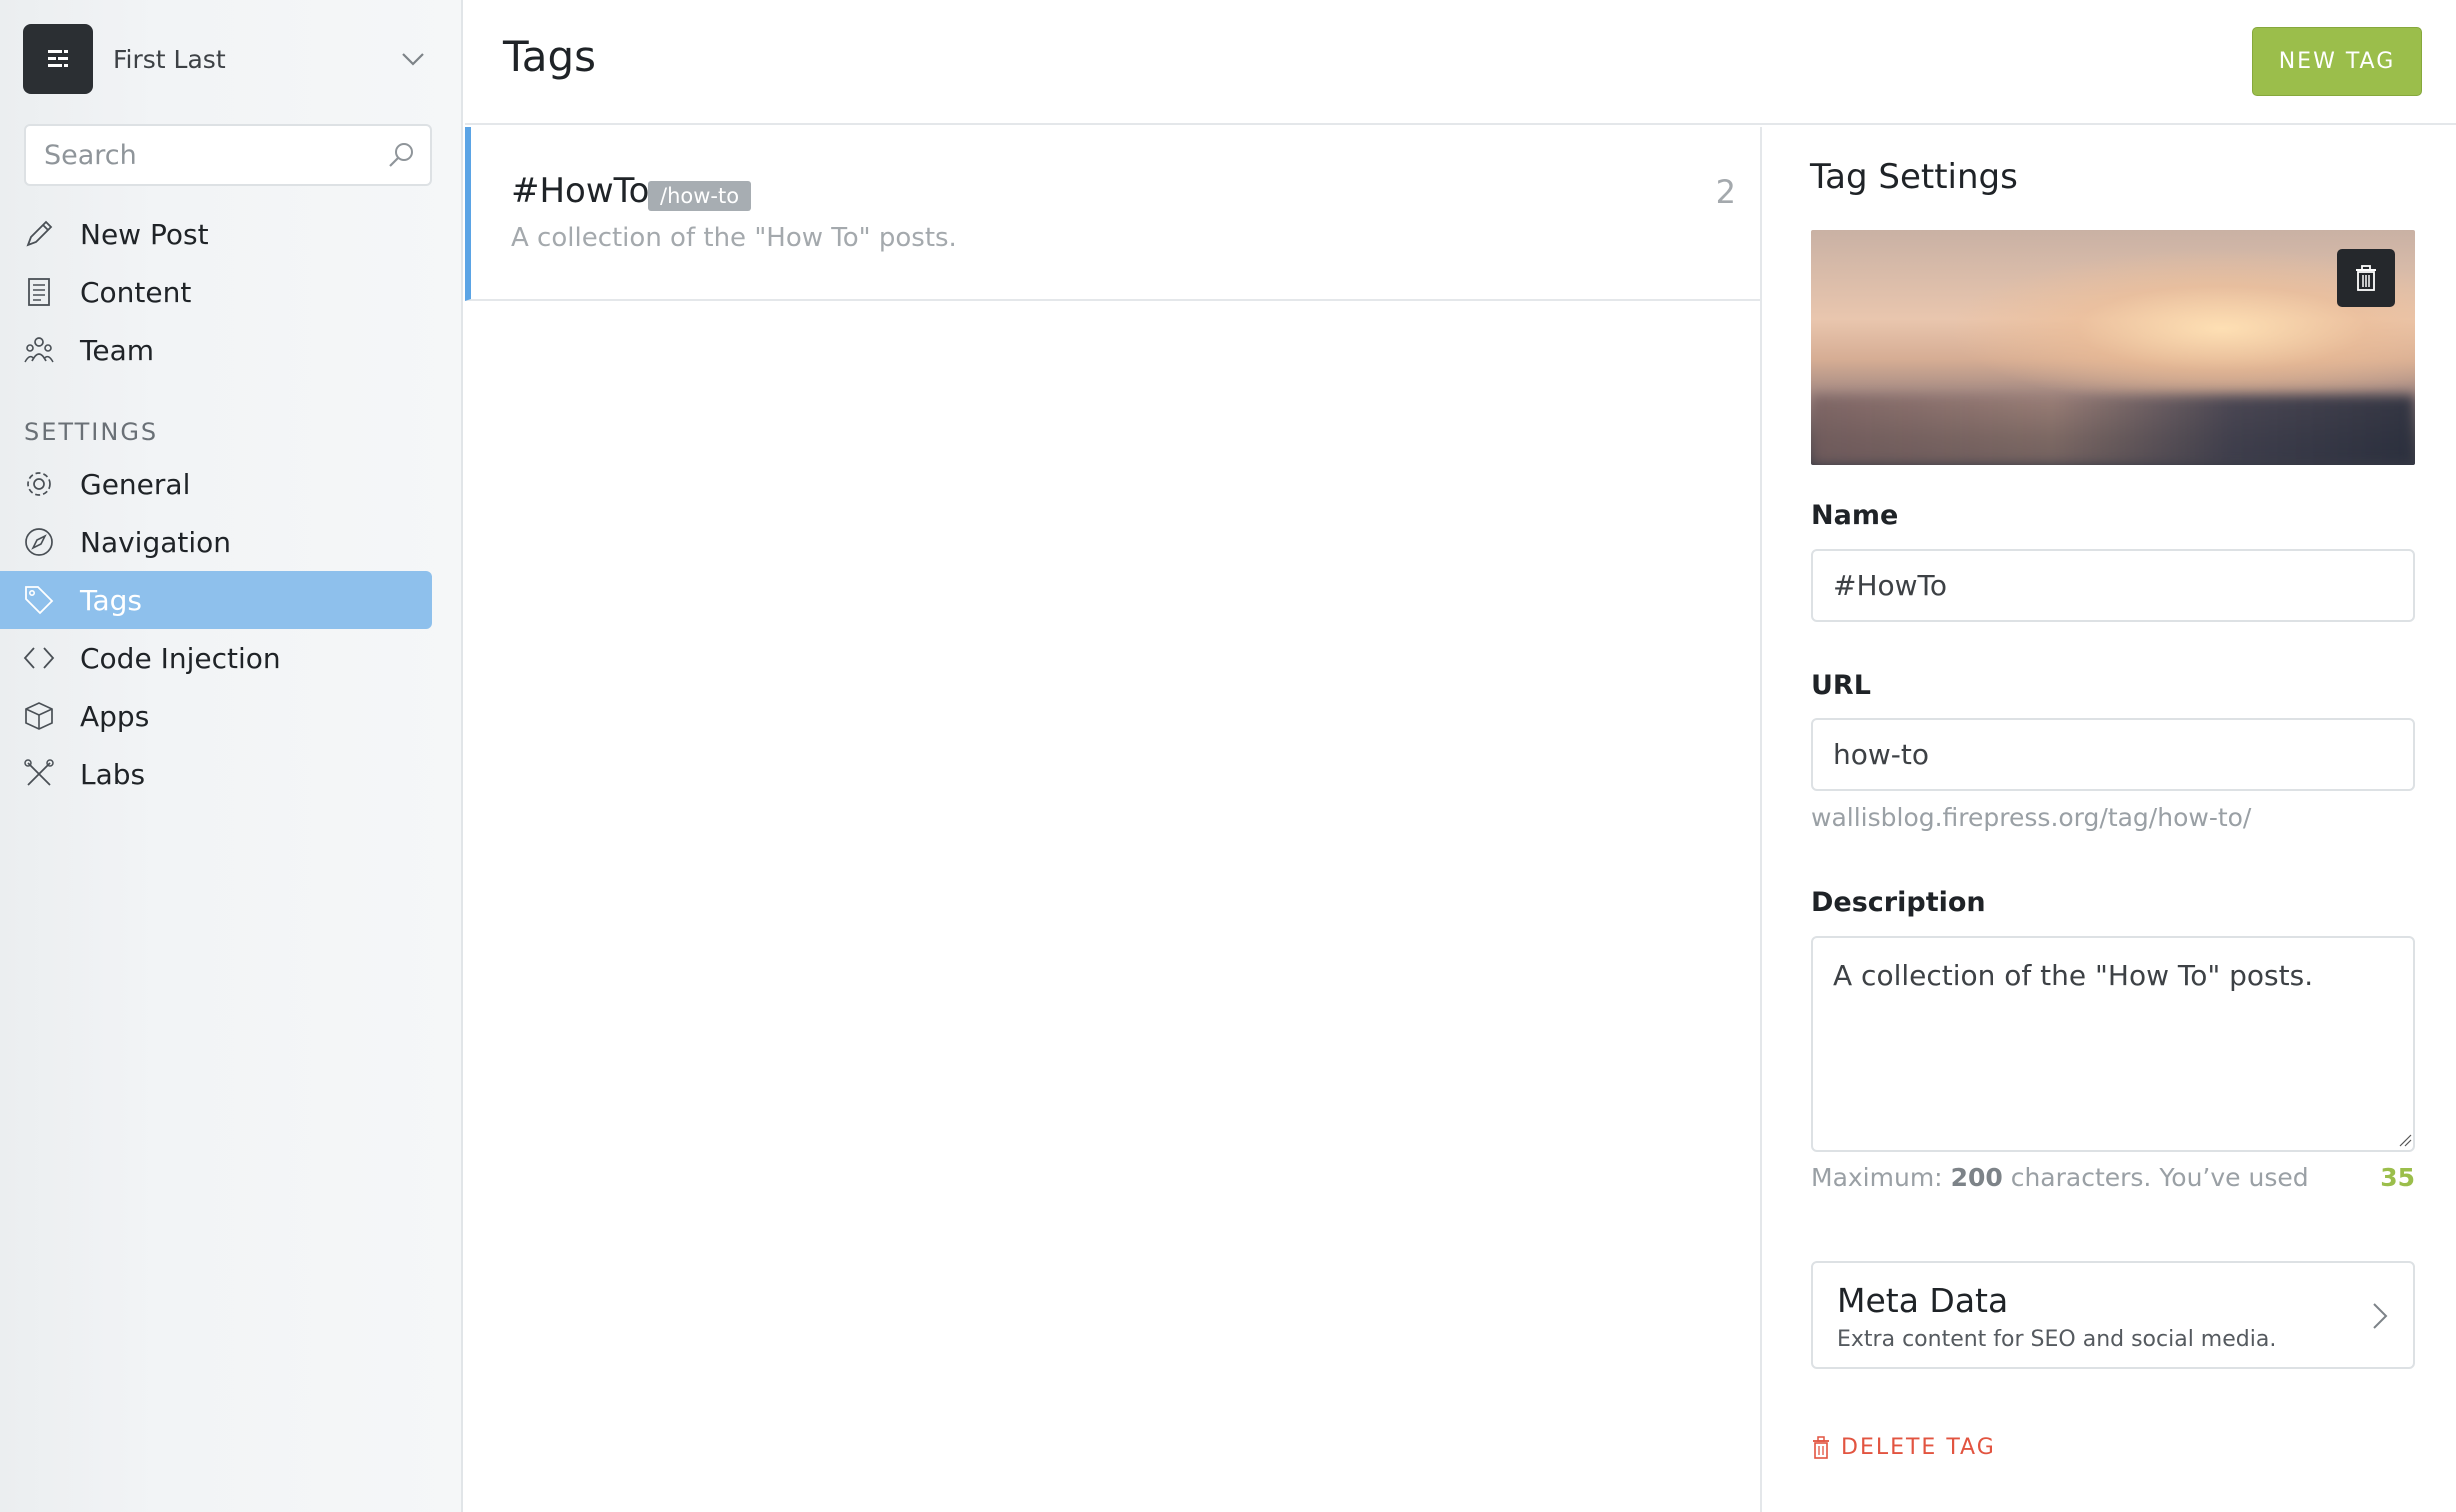 Image resolution: width=2456 pixels, height=1512 pixels. Describe the element at coordinates (39, 292) in the screenshot. I see `document-icon` at that location.